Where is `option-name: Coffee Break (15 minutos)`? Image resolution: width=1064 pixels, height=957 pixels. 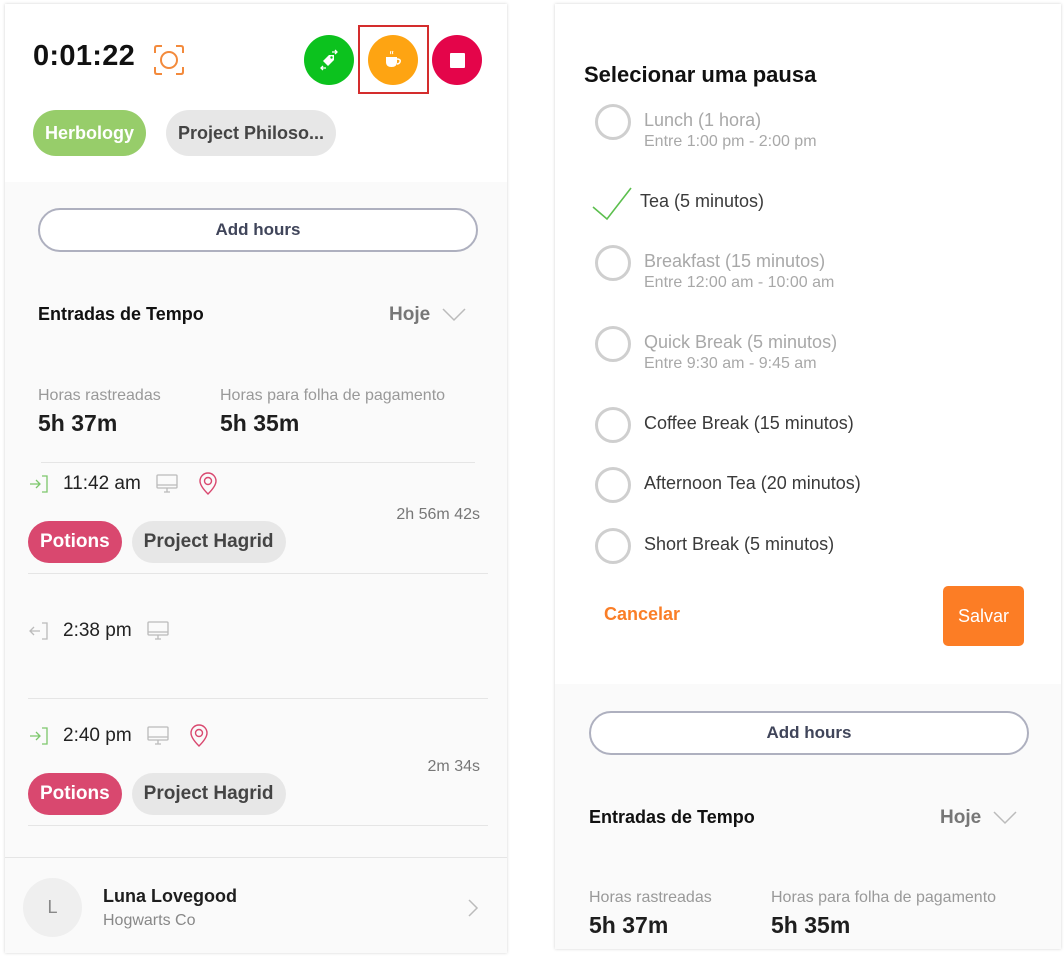 option-name: Coffee Break (15 minutos) is located at coordinates (749, 423).